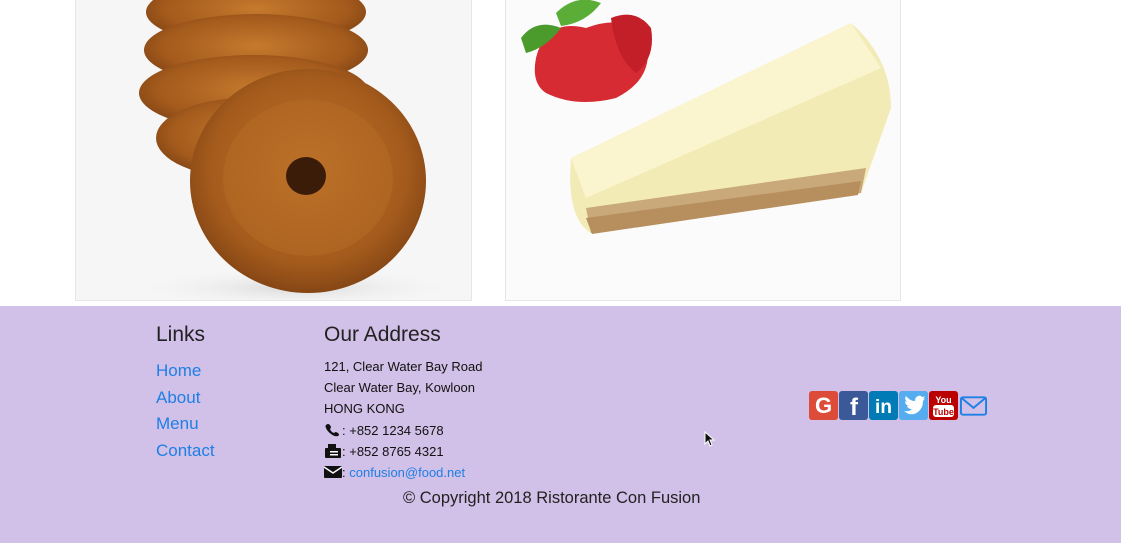 This screenshot has height=543, width=1121. I want to click on footer-links-list: Home About Menu Contact, so click(185, 411).